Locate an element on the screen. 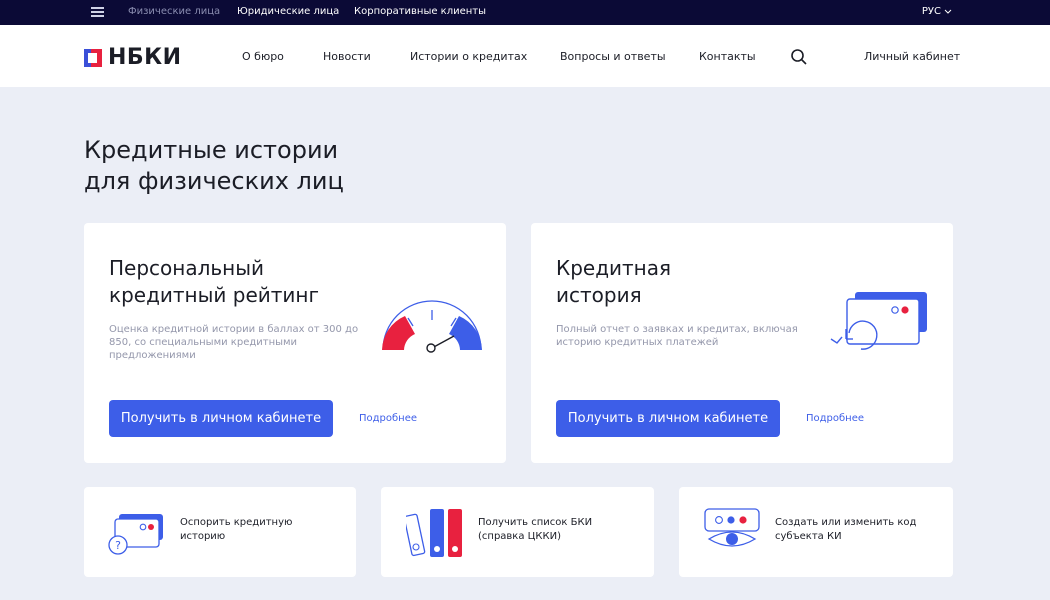  card-title-line2: история is located at coordinates (599, 295).